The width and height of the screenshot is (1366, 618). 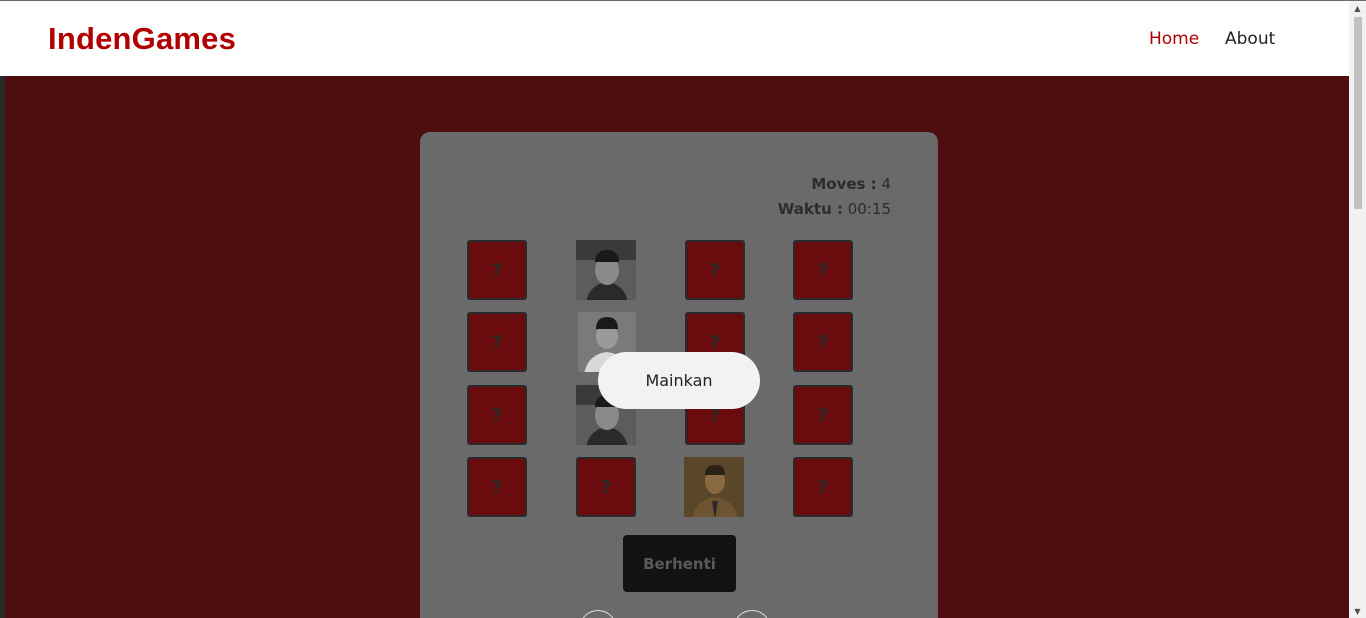 I want to click on scroll-down-icon: ▼, so click(x=1357, y=611).